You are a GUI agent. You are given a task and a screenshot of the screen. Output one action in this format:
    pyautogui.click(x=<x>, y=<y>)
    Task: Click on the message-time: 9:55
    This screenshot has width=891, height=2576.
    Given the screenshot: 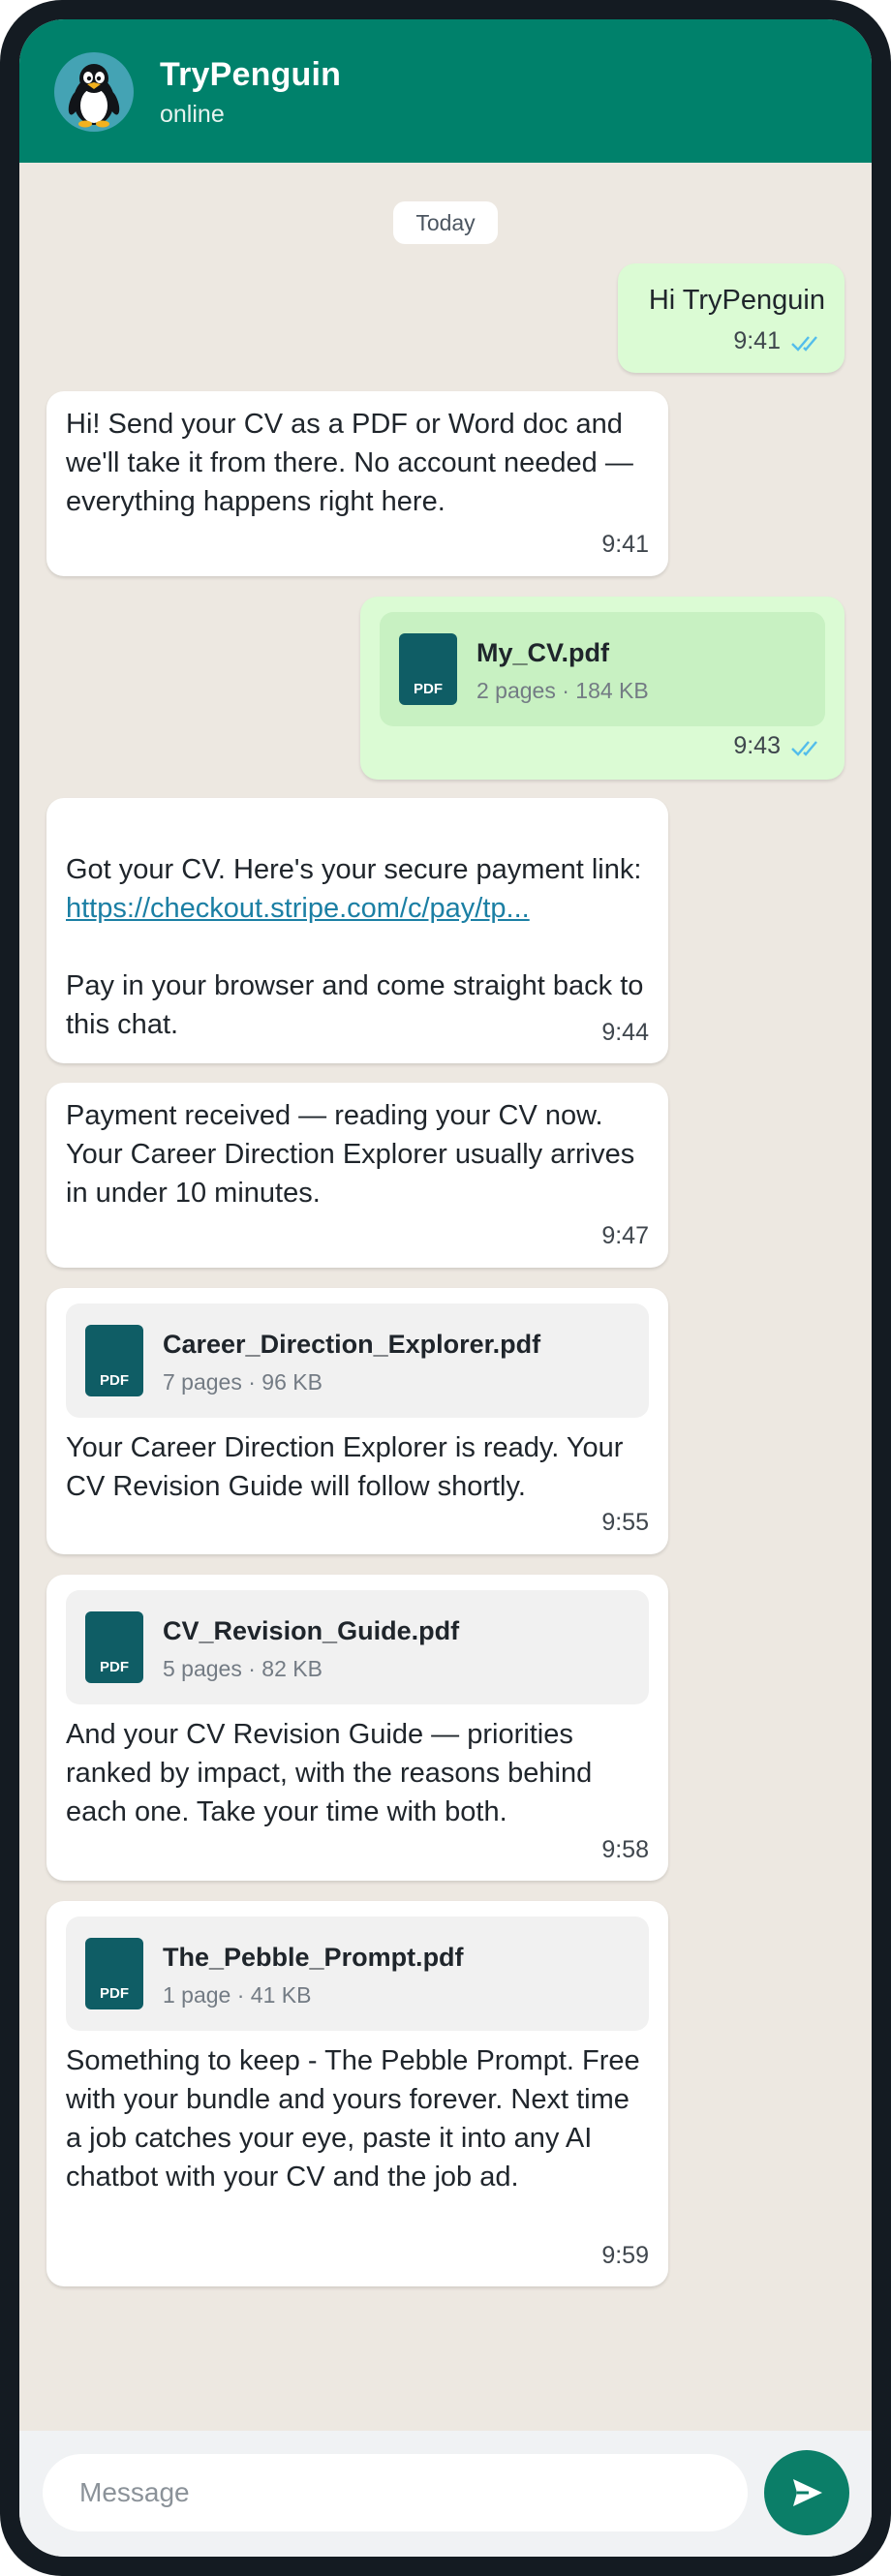 What is the action you would take?
    pyautogui.click(x=625, y=1522)
    